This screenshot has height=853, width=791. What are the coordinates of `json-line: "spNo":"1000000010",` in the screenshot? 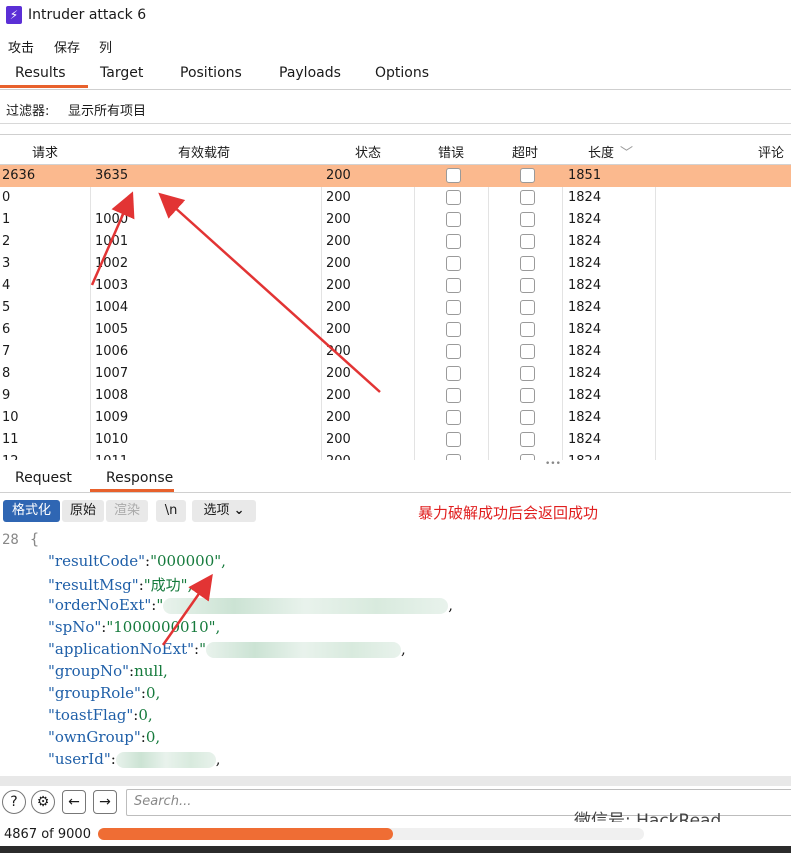 It's located at (134, 627).